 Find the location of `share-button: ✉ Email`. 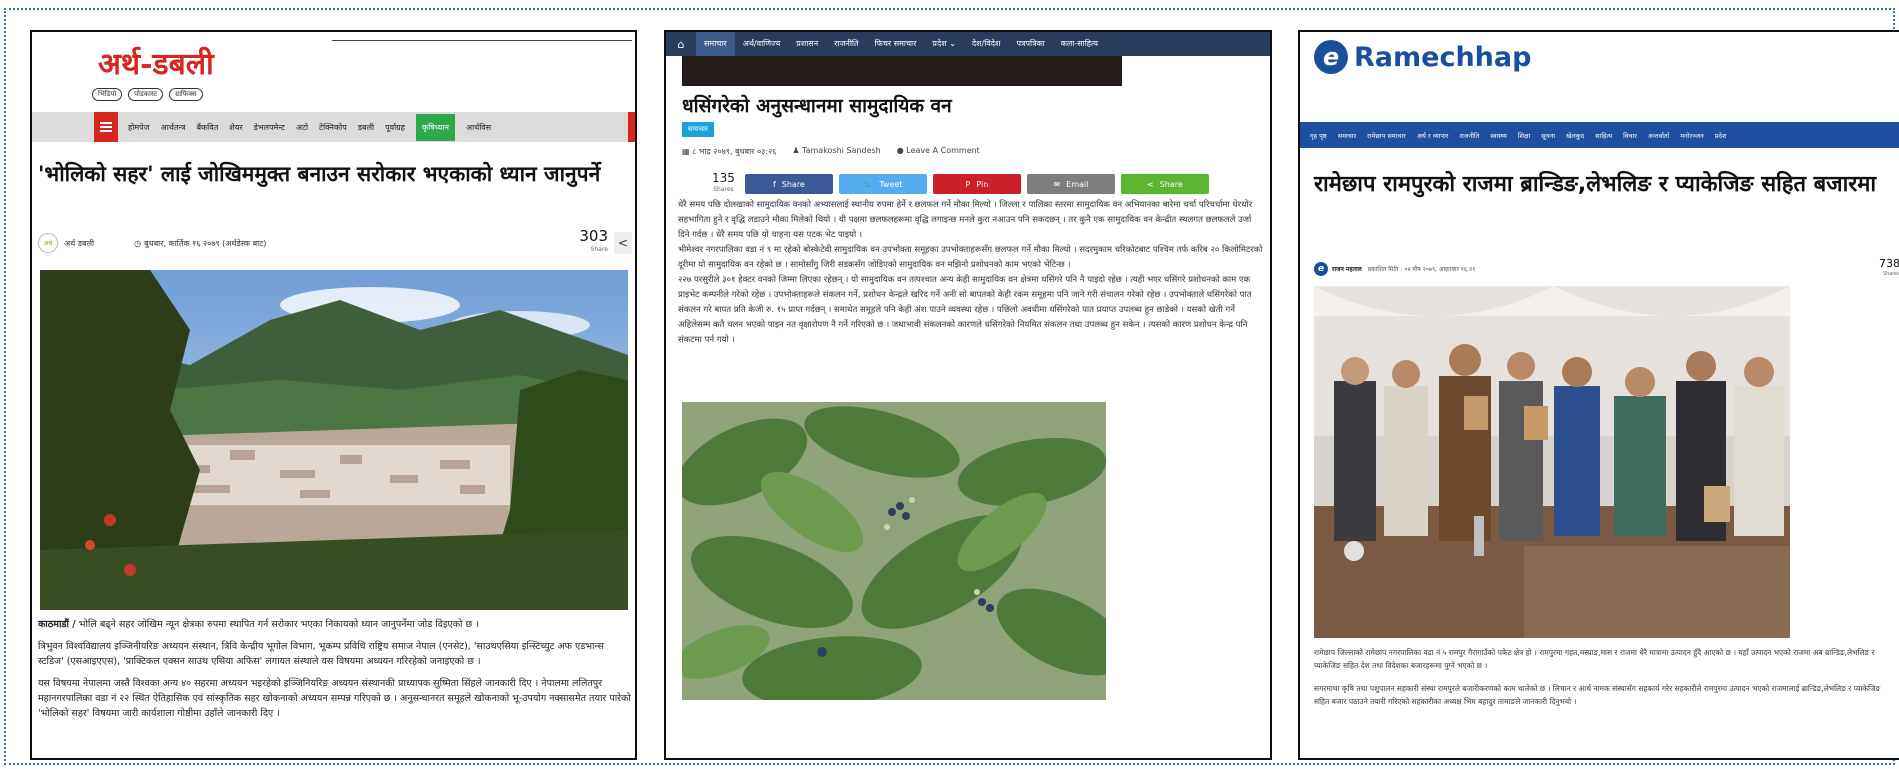

share-button: ✉ Email is located at coordinates (1070, 184).